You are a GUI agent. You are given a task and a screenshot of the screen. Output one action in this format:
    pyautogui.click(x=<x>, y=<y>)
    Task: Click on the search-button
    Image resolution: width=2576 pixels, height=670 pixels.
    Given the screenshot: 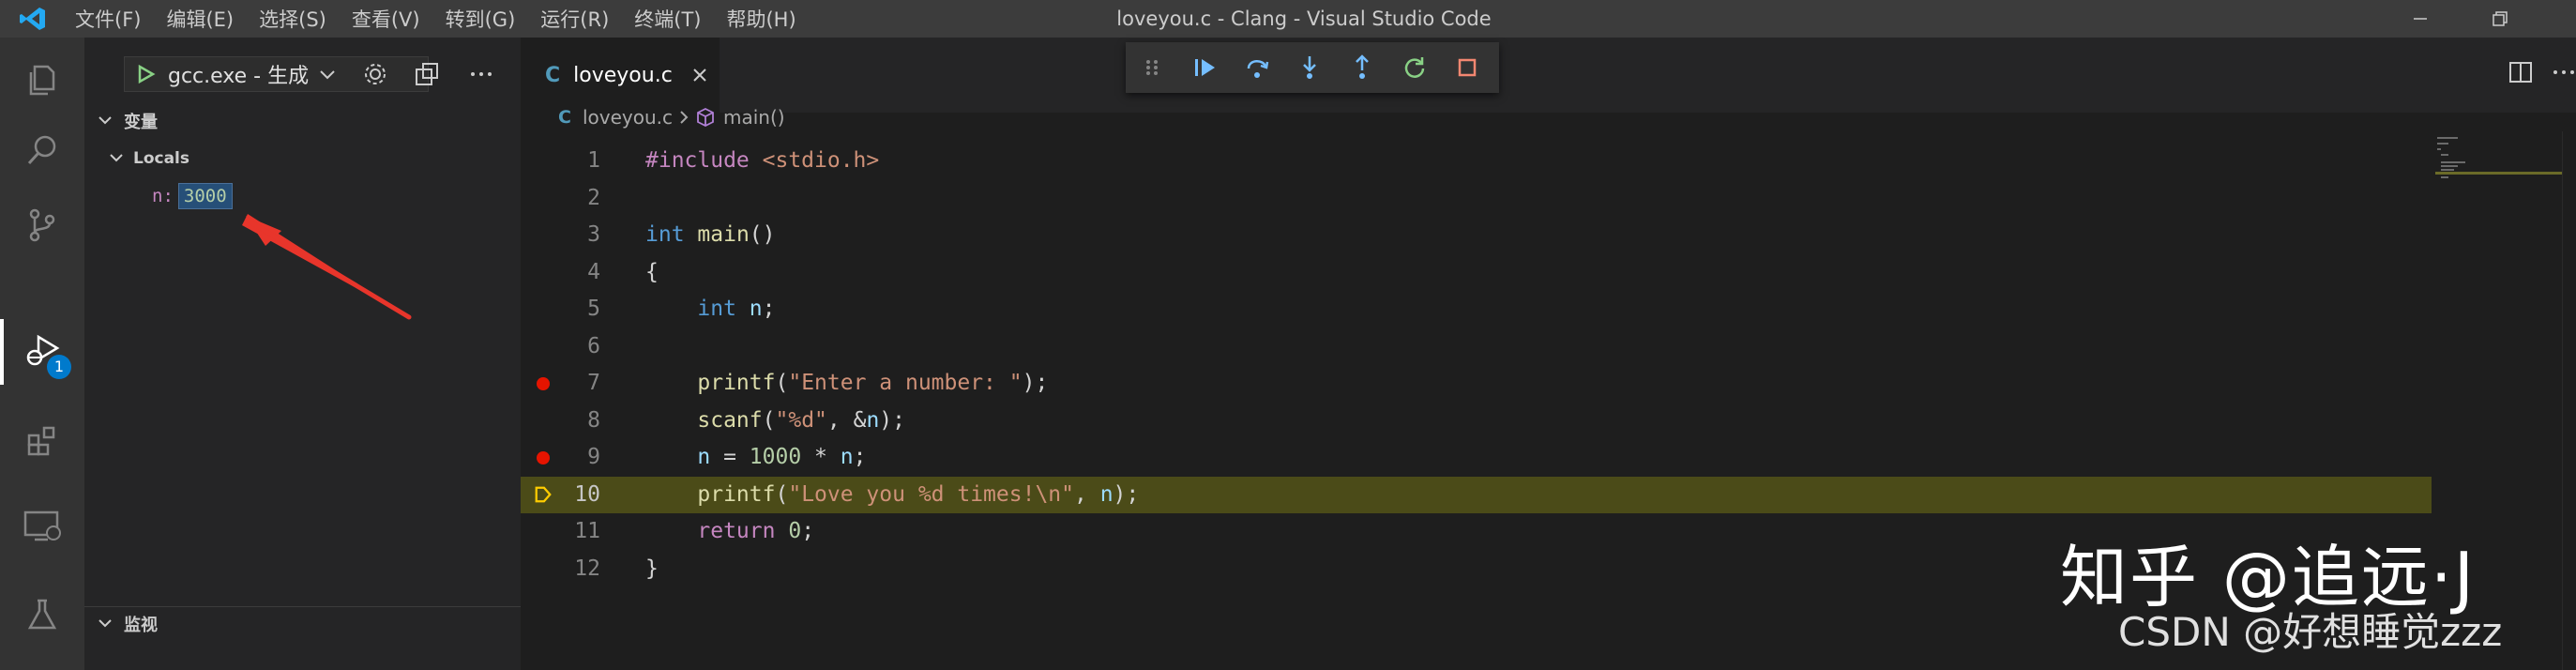 What is the action you would take?
    pyautogui.click(x=42, y=150)
    